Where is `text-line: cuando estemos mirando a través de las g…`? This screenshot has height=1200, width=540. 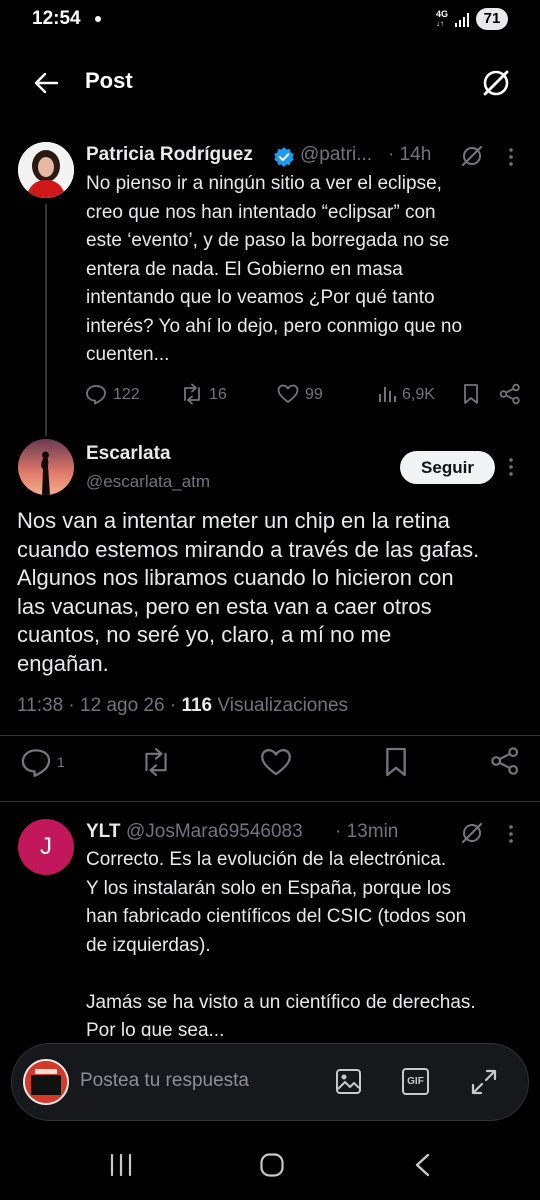 text-line: cuando estemos mirando a través de las g… is located at coordinates (248, 549).